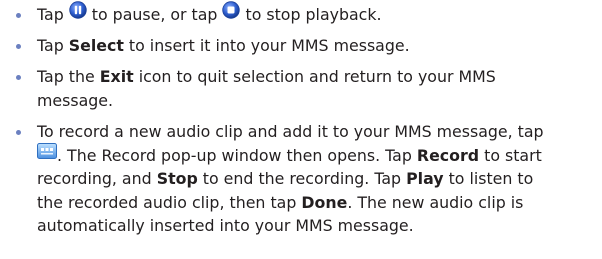 The image size is (602, 259). What do you see at coordinates (68, 76) in the screenshot?
I see `text-run: Tap the` at bounding box center [68, 76].